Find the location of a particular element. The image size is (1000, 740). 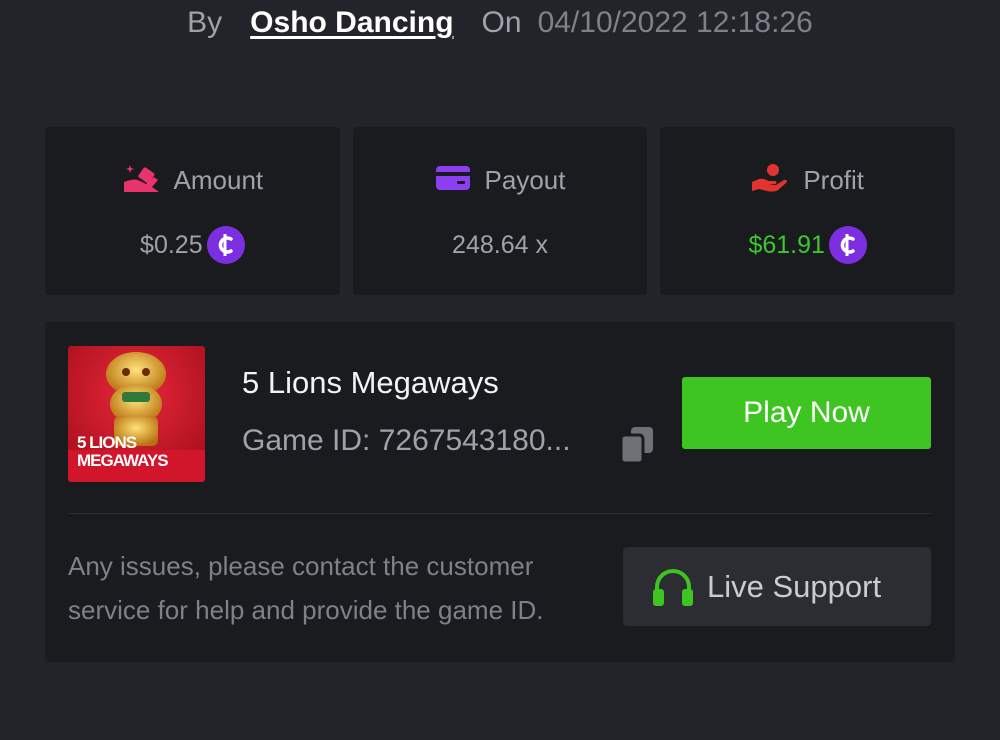

stat-profit-title: Profit is located at coordinates (807, 180).